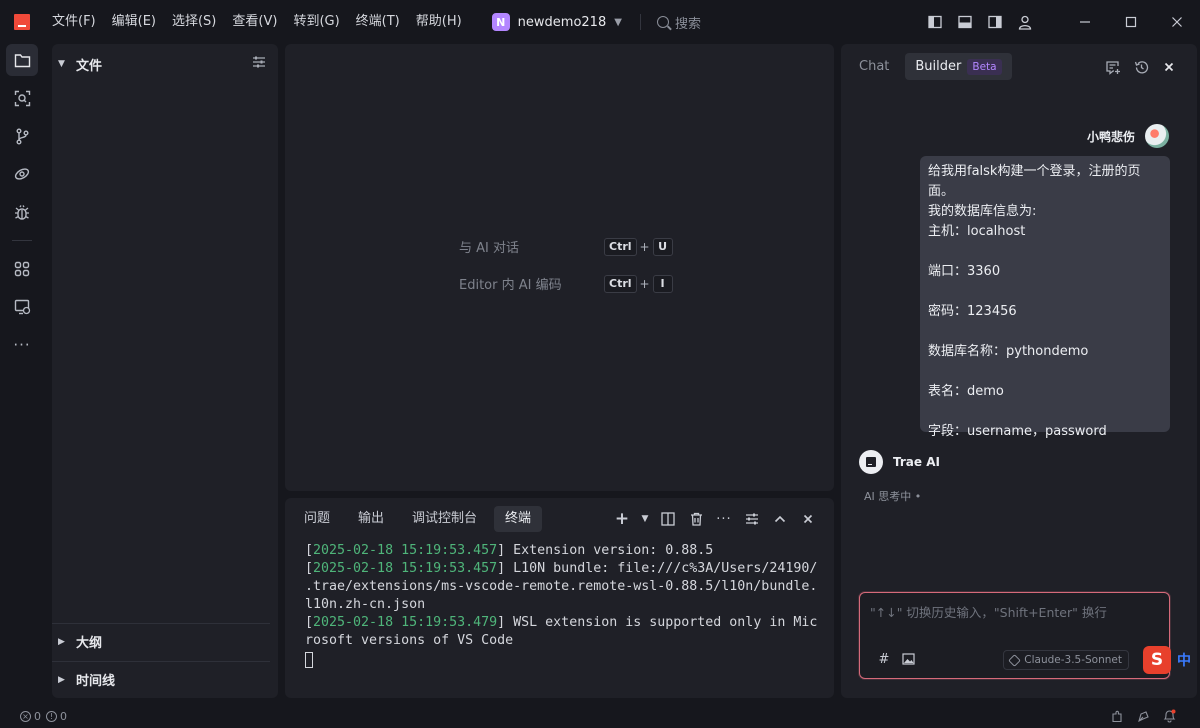 The height and width of the screenshot is (728, 1200). Describe the element at coordinates (61, 641) in the screenshot. I see `chevron-right-icon: ▶` at that location.